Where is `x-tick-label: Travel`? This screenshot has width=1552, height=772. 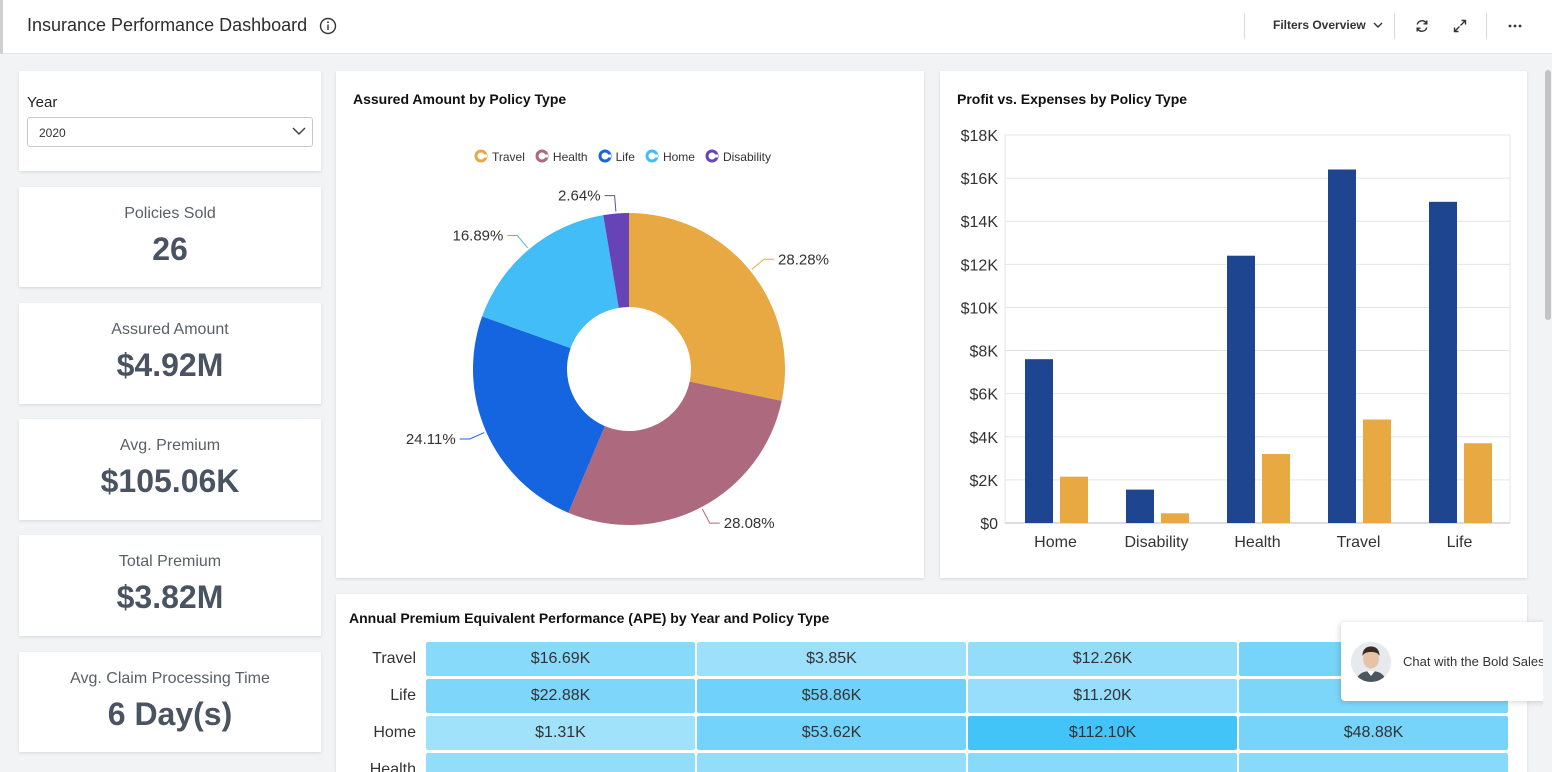 x-tick-label: Travel is located at coordinates (1359, 542).